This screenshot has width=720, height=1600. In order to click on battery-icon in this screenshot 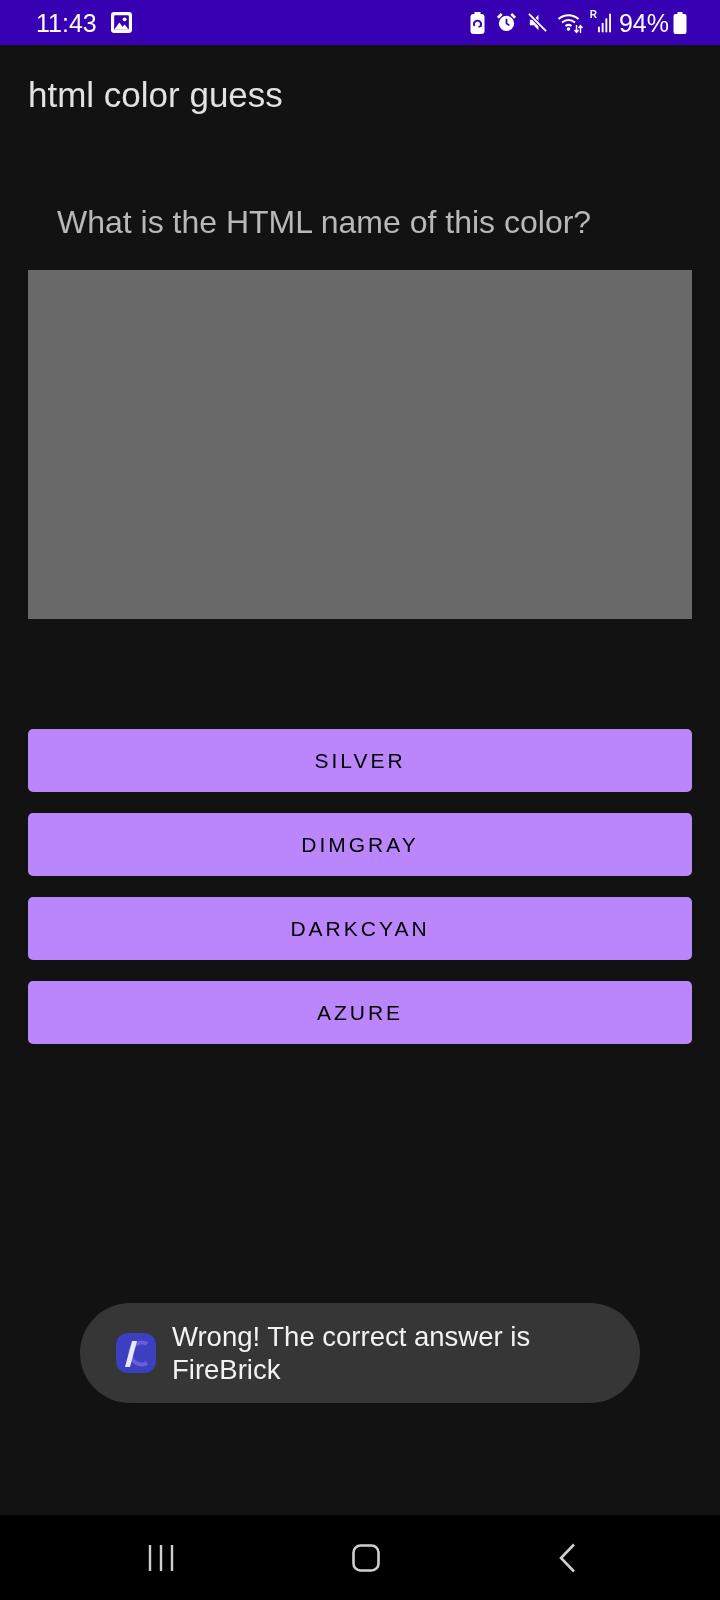, I will do `click(680, 22)`.